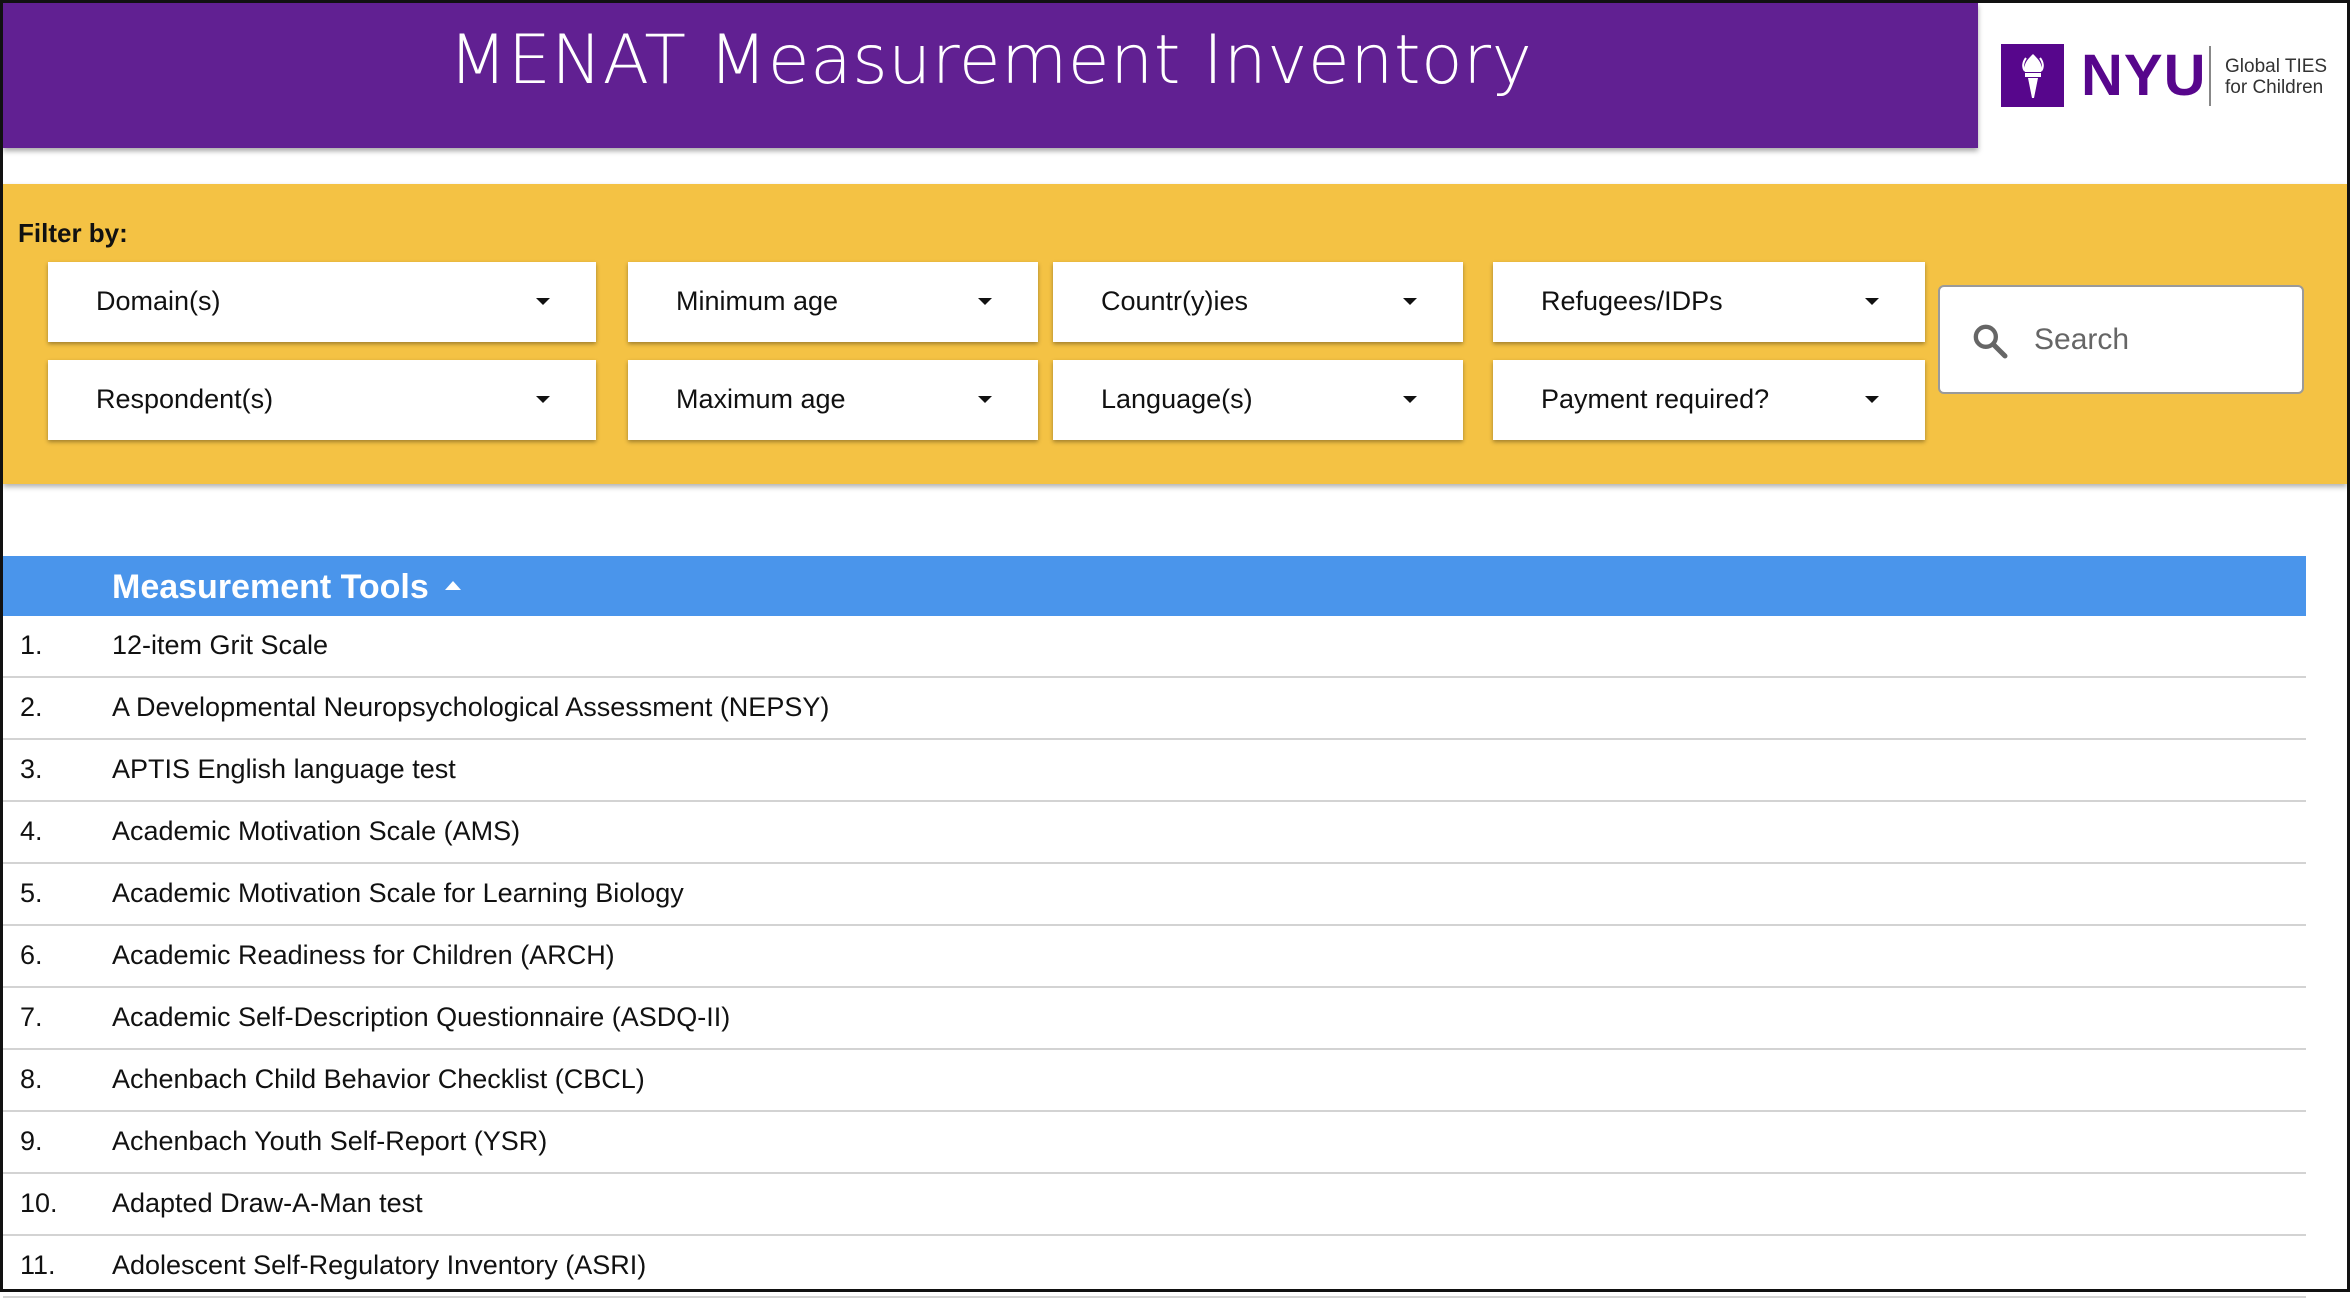 The width and height of the screenshot is (2350, 1298). What do you see at coordinates (1154, 586) in the screenshot?
I see `table-header: Measurement Tools` at bounding box center [1154, 586].